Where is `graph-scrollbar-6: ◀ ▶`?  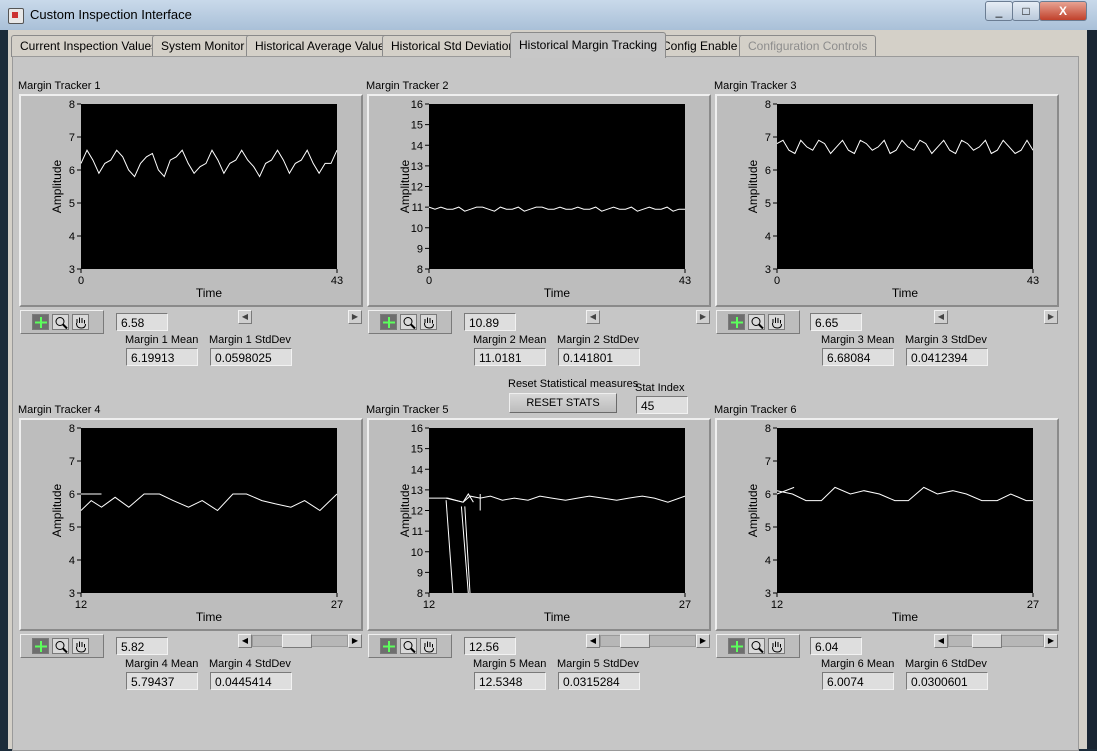 graph-scrollbar-6: ◀ ▶ is located at coordinates (996, 641).